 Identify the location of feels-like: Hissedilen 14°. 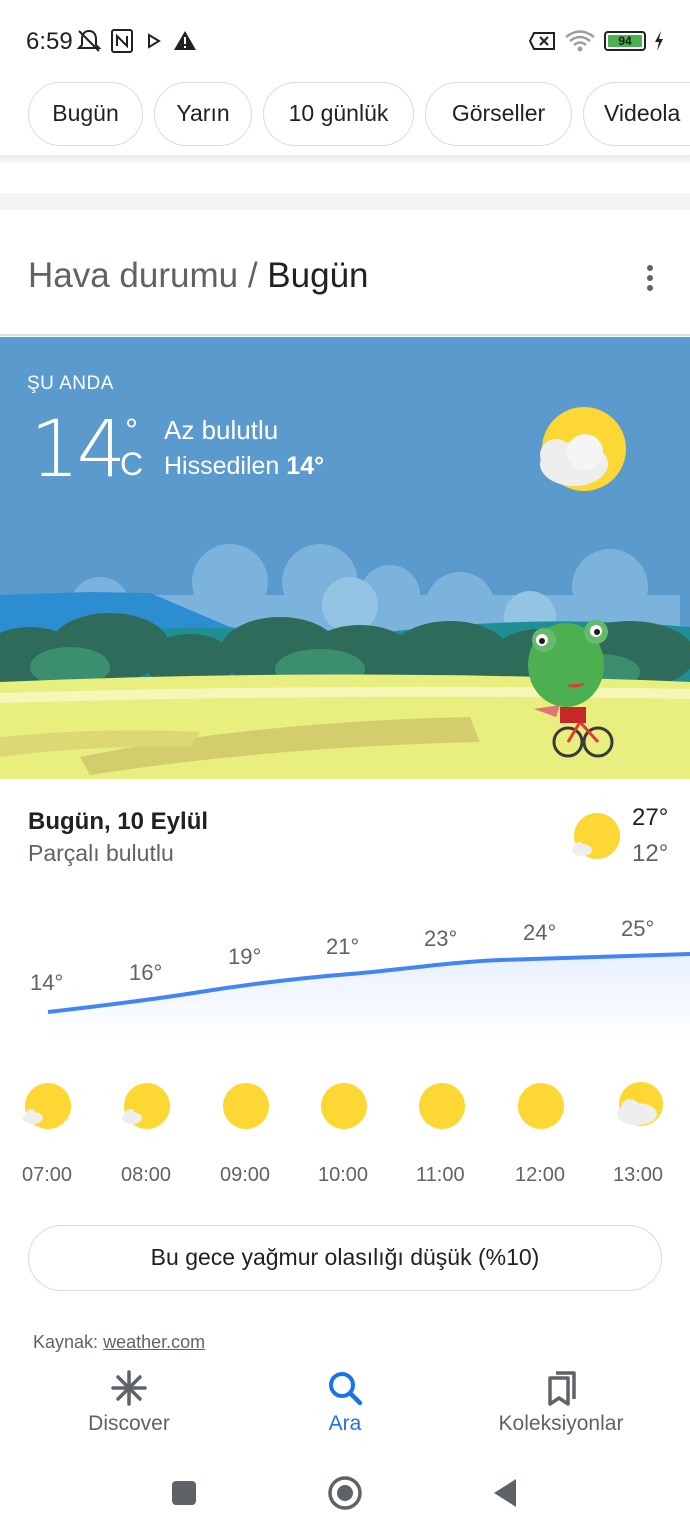
(244, 466).